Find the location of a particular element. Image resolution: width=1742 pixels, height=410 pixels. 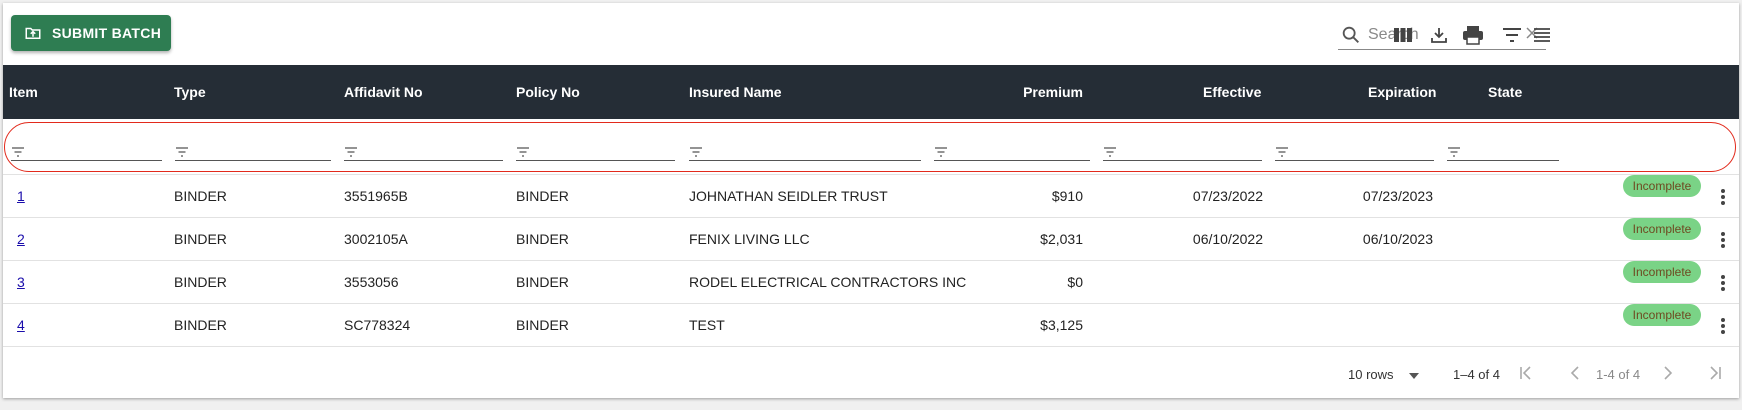

cell-insured-name: TEST is located at coordinates (707, 325).